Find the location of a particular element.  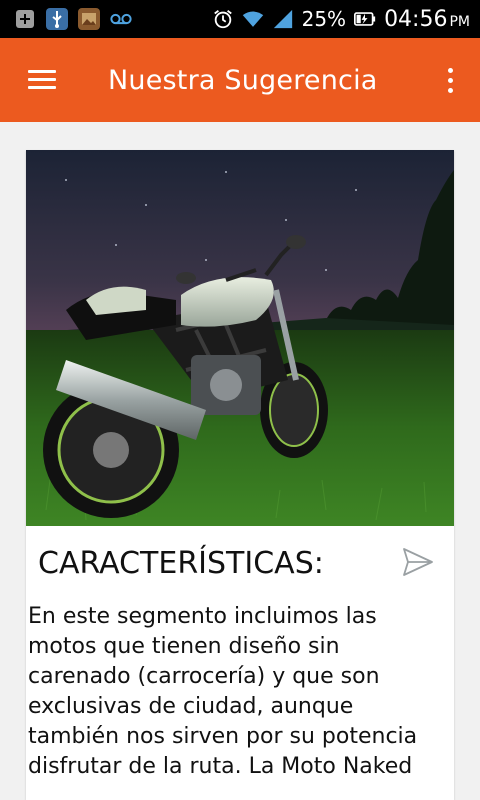

gallery-icon is located at coordinates (89, 19).